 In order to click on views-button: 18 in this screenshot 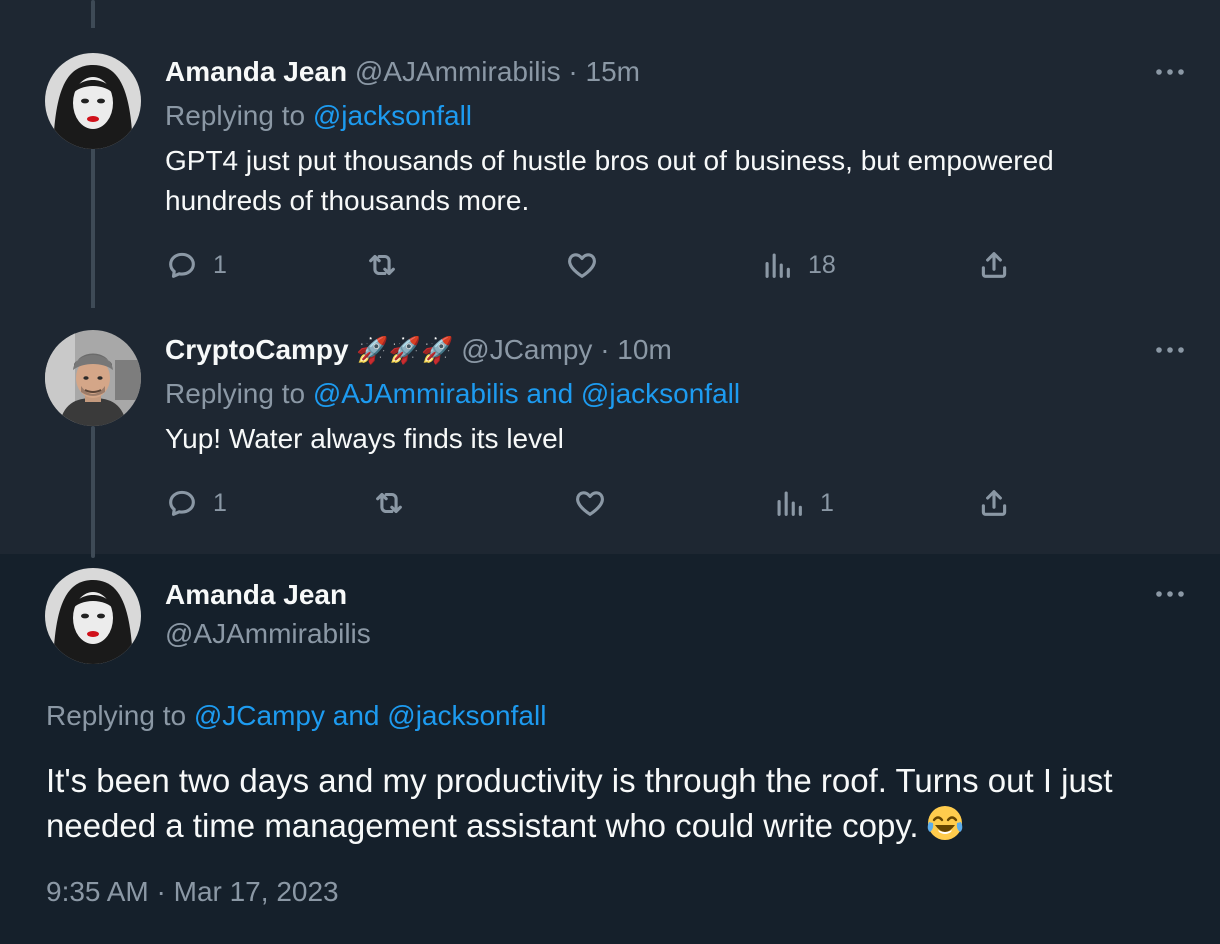, I will do `click(798, 265)`.